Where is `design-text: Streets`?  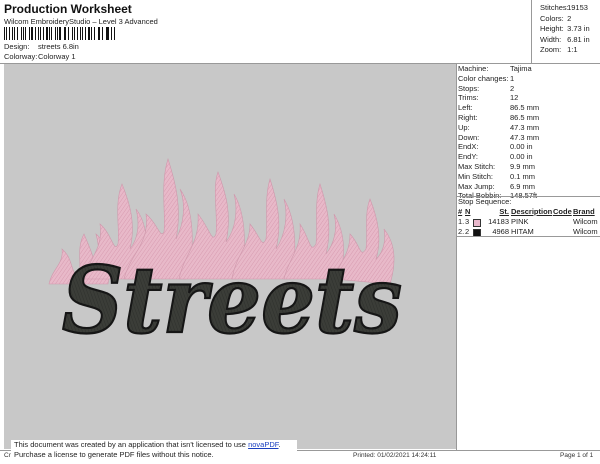
design-text: Streets is located at coordinates (232, 300).